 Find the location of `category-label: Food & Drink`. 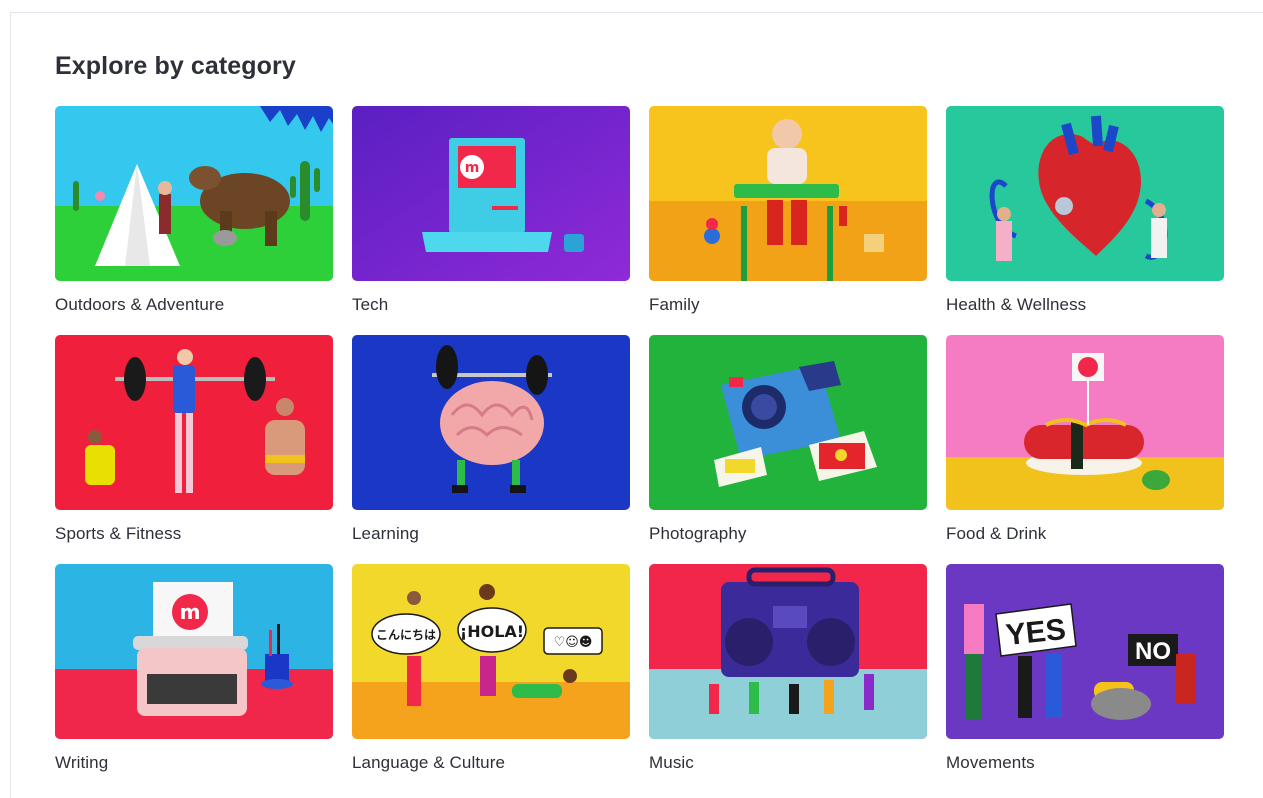

category-label: Food & Drink is located at coordinates (1085, 534).